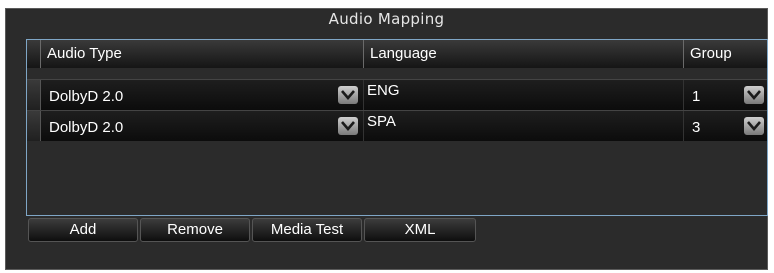 The height and width of the screenshot is (273, 774). What do you see at coordinates (524, 126) in the screenshot?
I see `language-cell: SPA` at bounding box center [524, 126].